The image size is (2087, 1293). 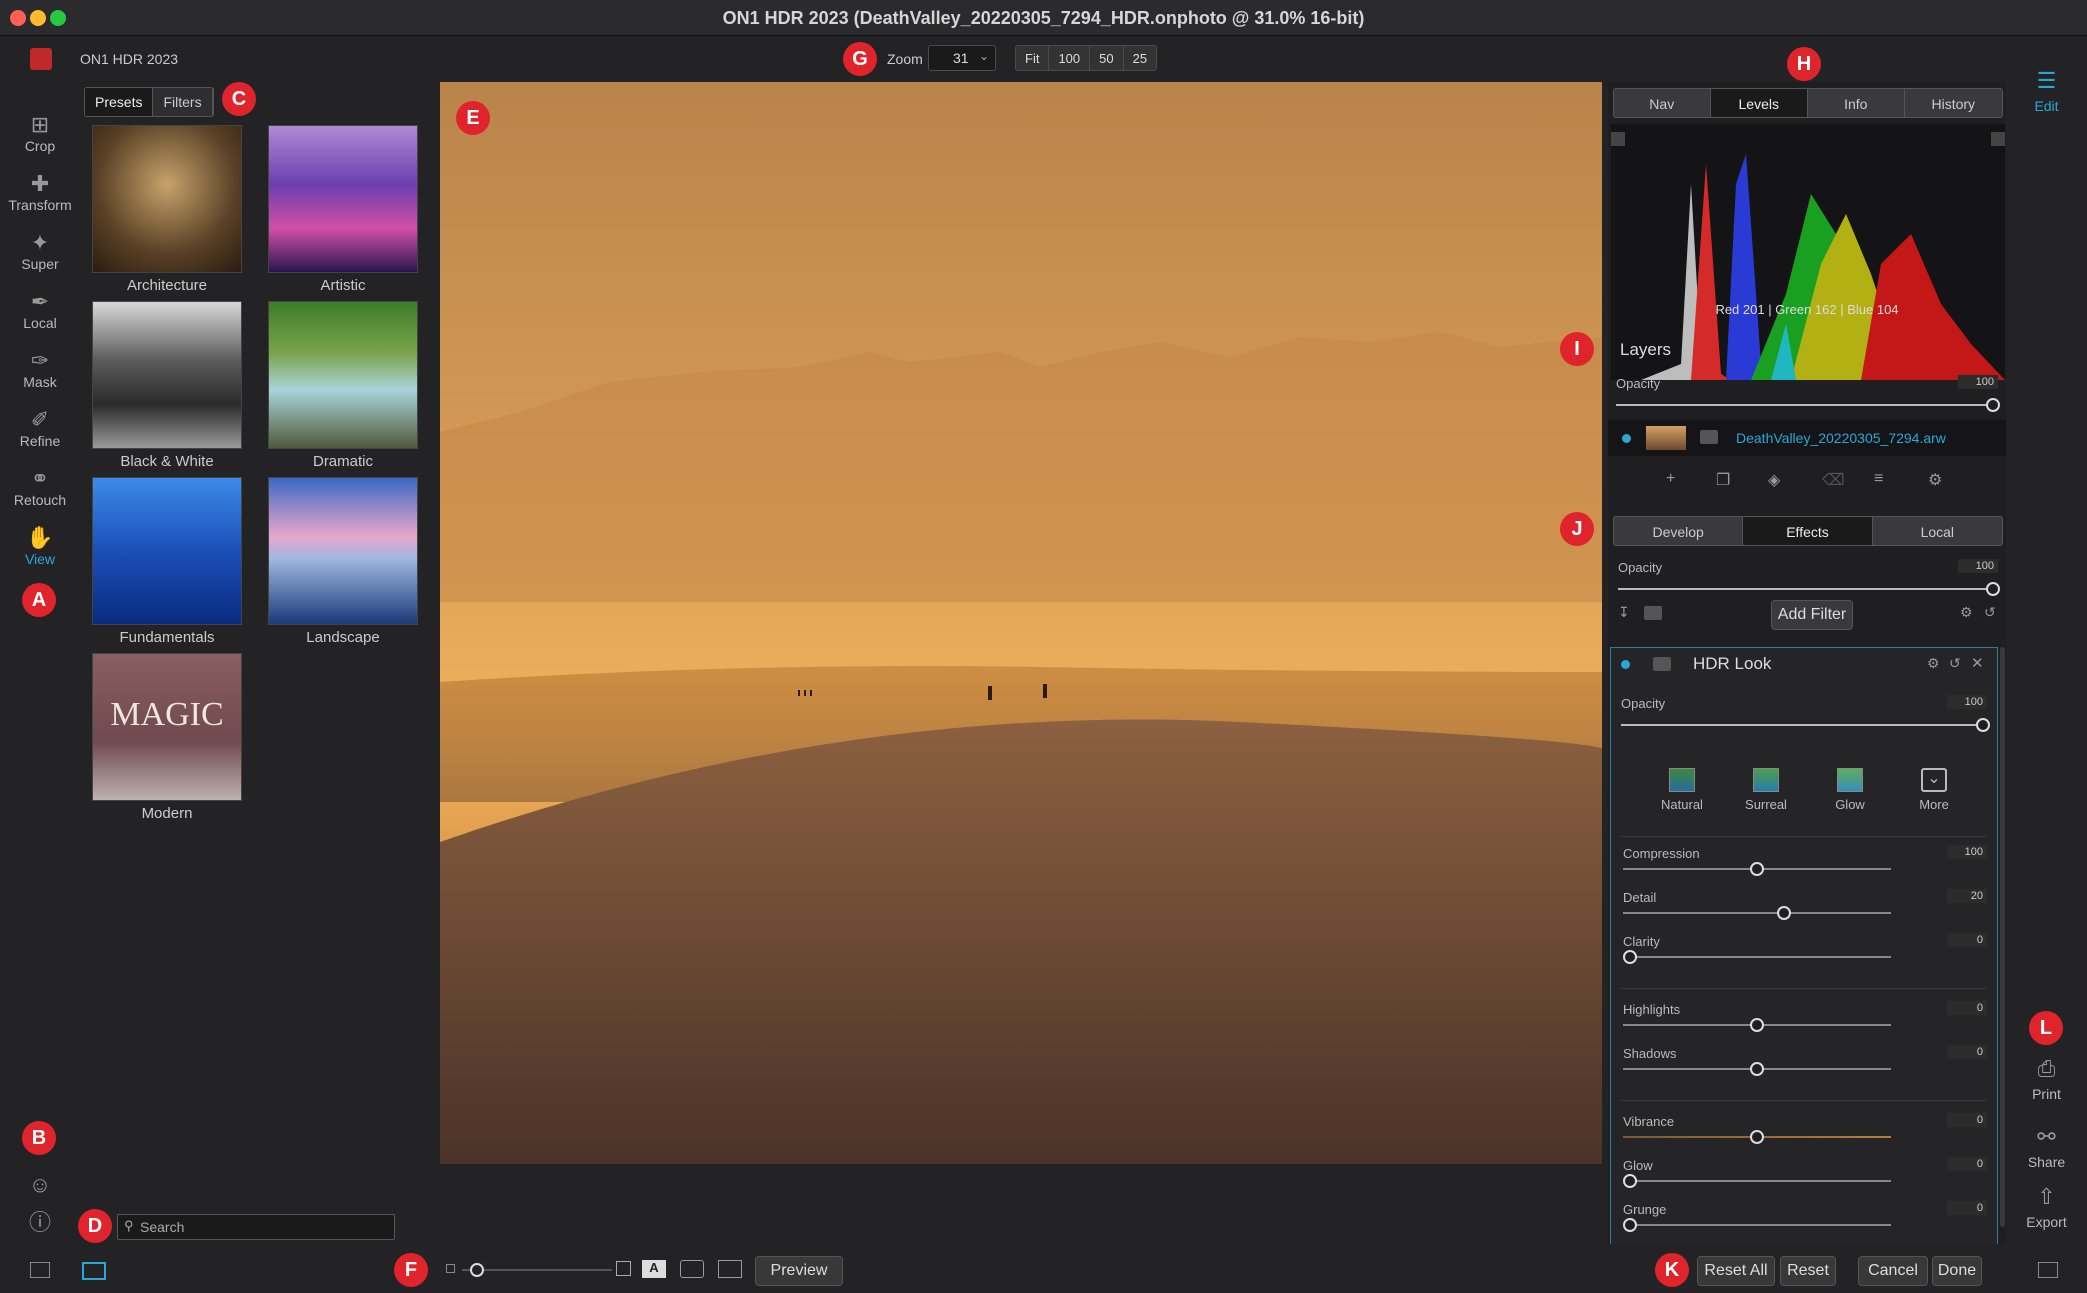 I want to click on edit-module-button: ☰ Edit, so click(x=2046, y=91).